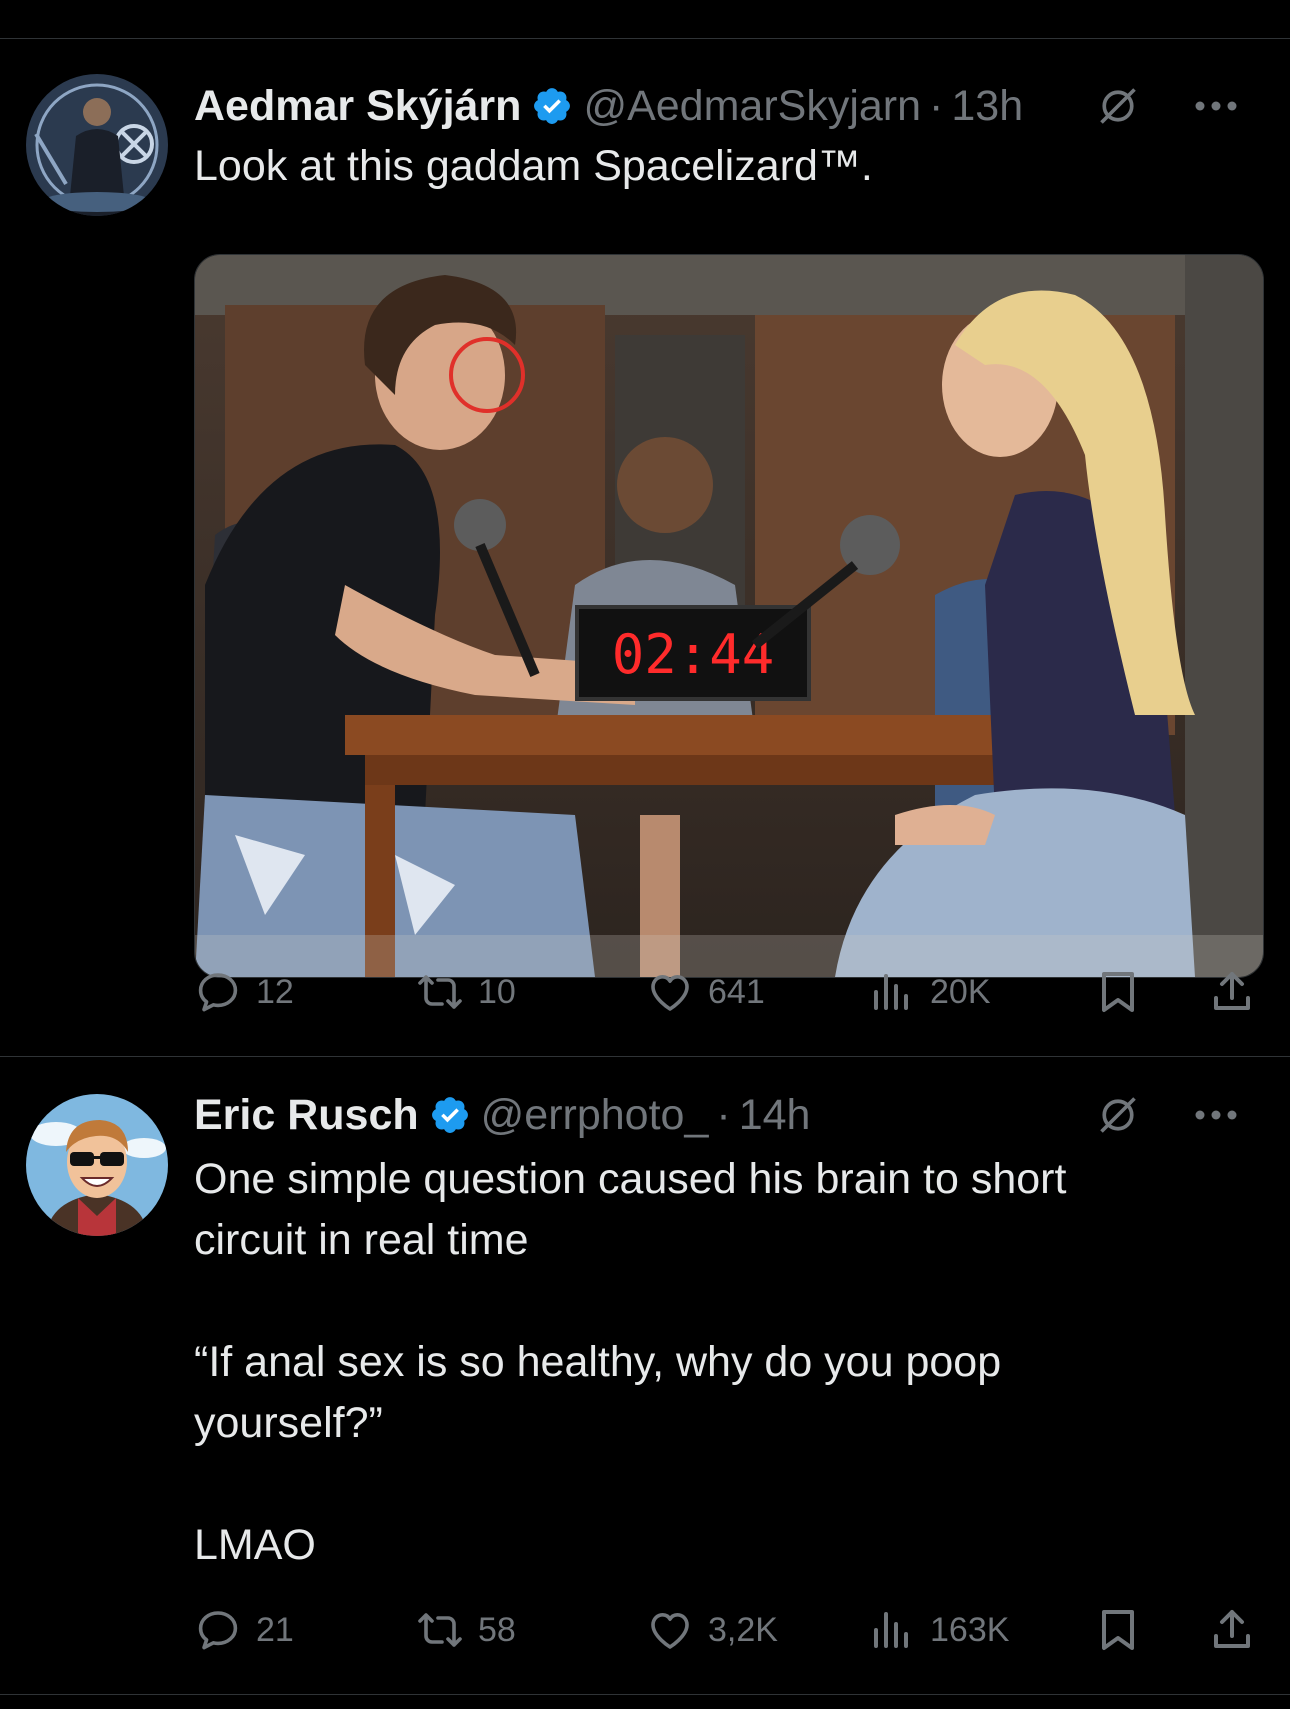 This screenshot has width=1290, height=1709. Describe the element at coordinates (645, 1694) in the screenshot. I see `bottom-divider` at that location.